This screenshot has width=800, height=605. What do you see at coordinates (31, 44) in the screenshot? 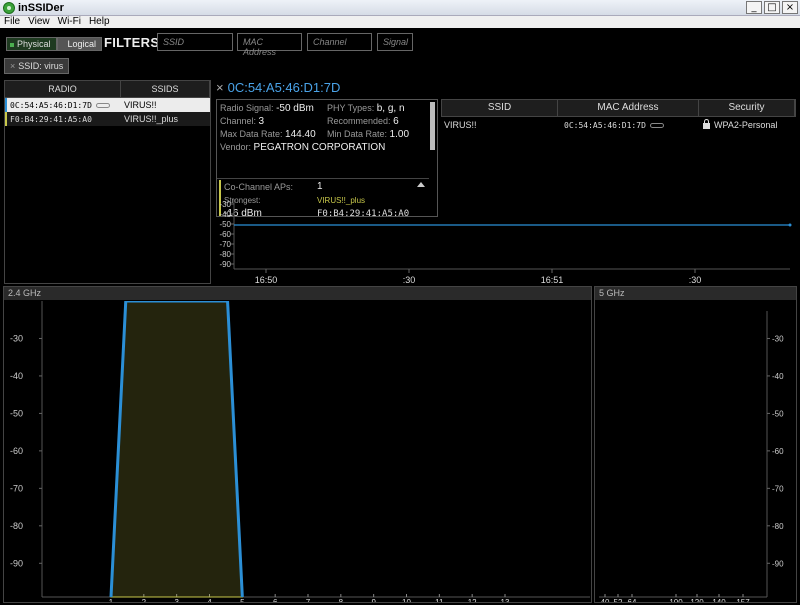
I see `physical-button: Physical` at bounding box center [31, 44].